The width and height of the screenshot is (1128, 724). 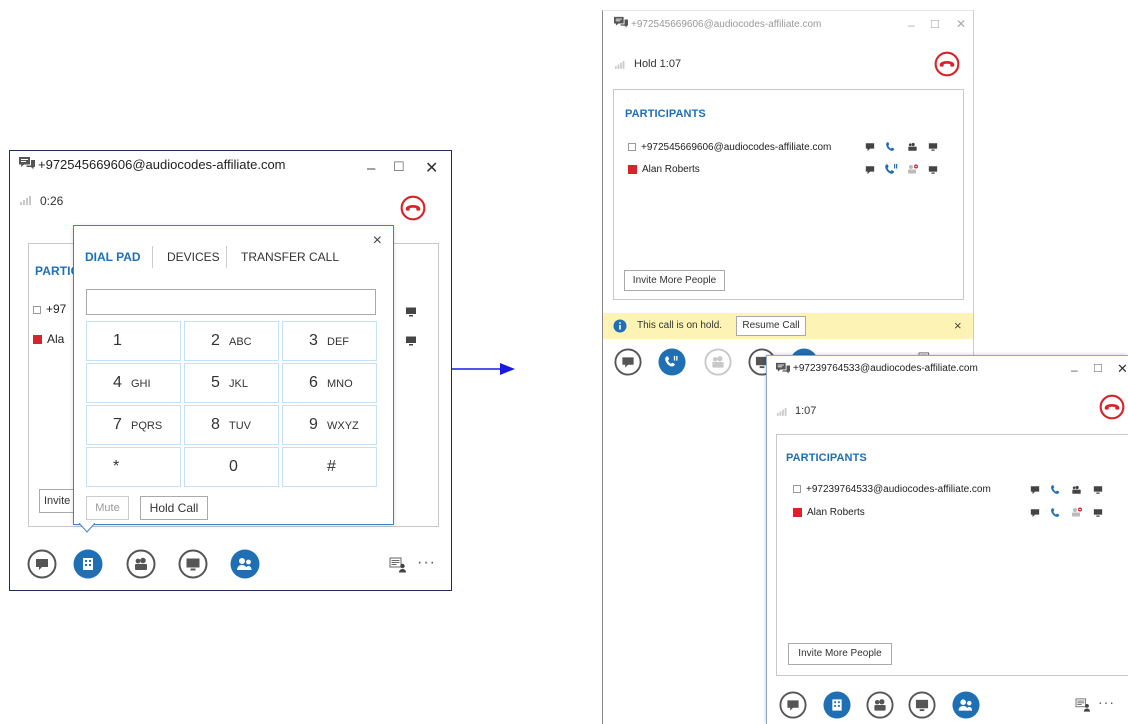 What do you see at coordinates (231, 341) in the screenshot?
I see `dialpad-key: 2 ABC` at bounding box center [231, 341].